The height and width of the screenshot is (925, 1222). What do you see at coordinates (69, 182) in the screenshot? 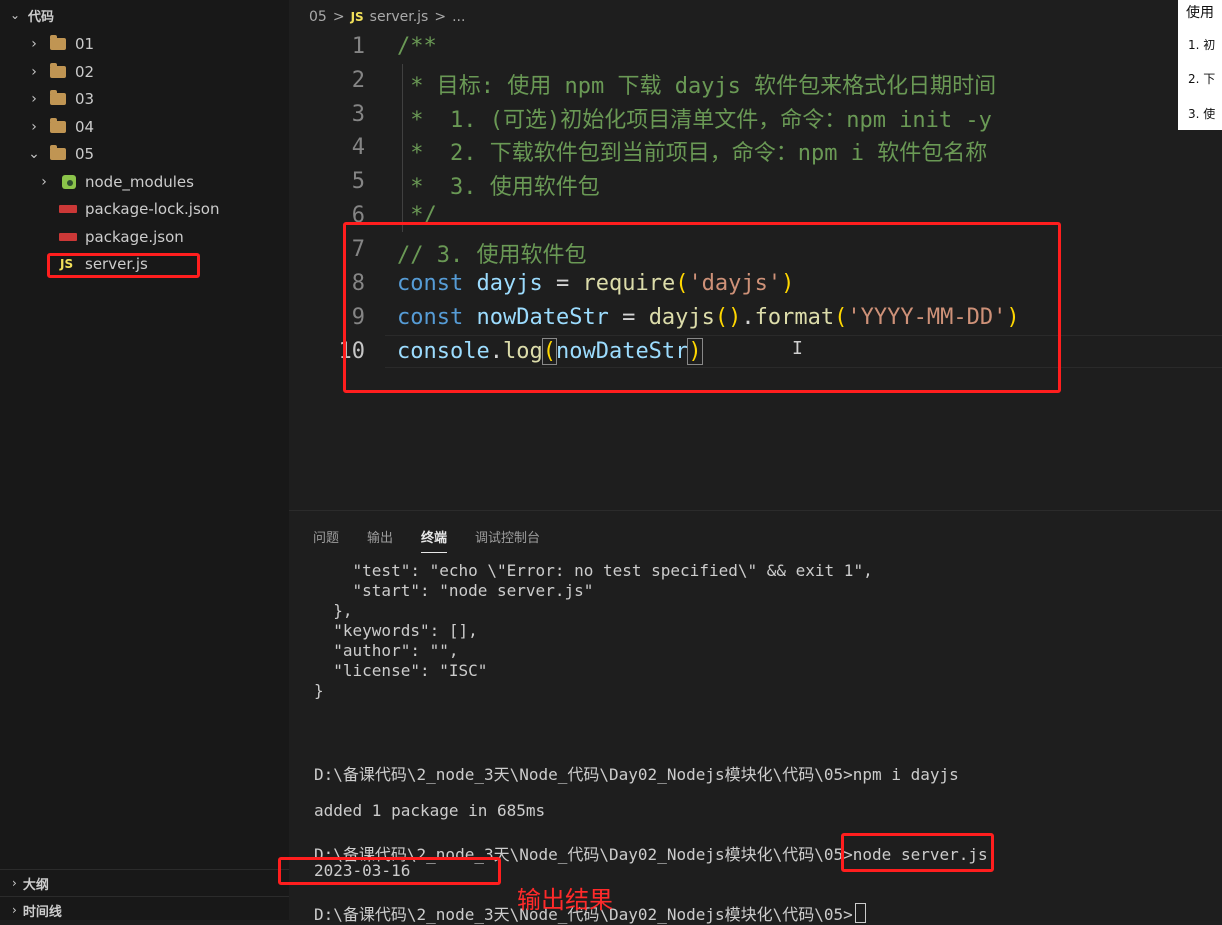
I see `node-modules-folder-icon` at bounding box center [69, 182].